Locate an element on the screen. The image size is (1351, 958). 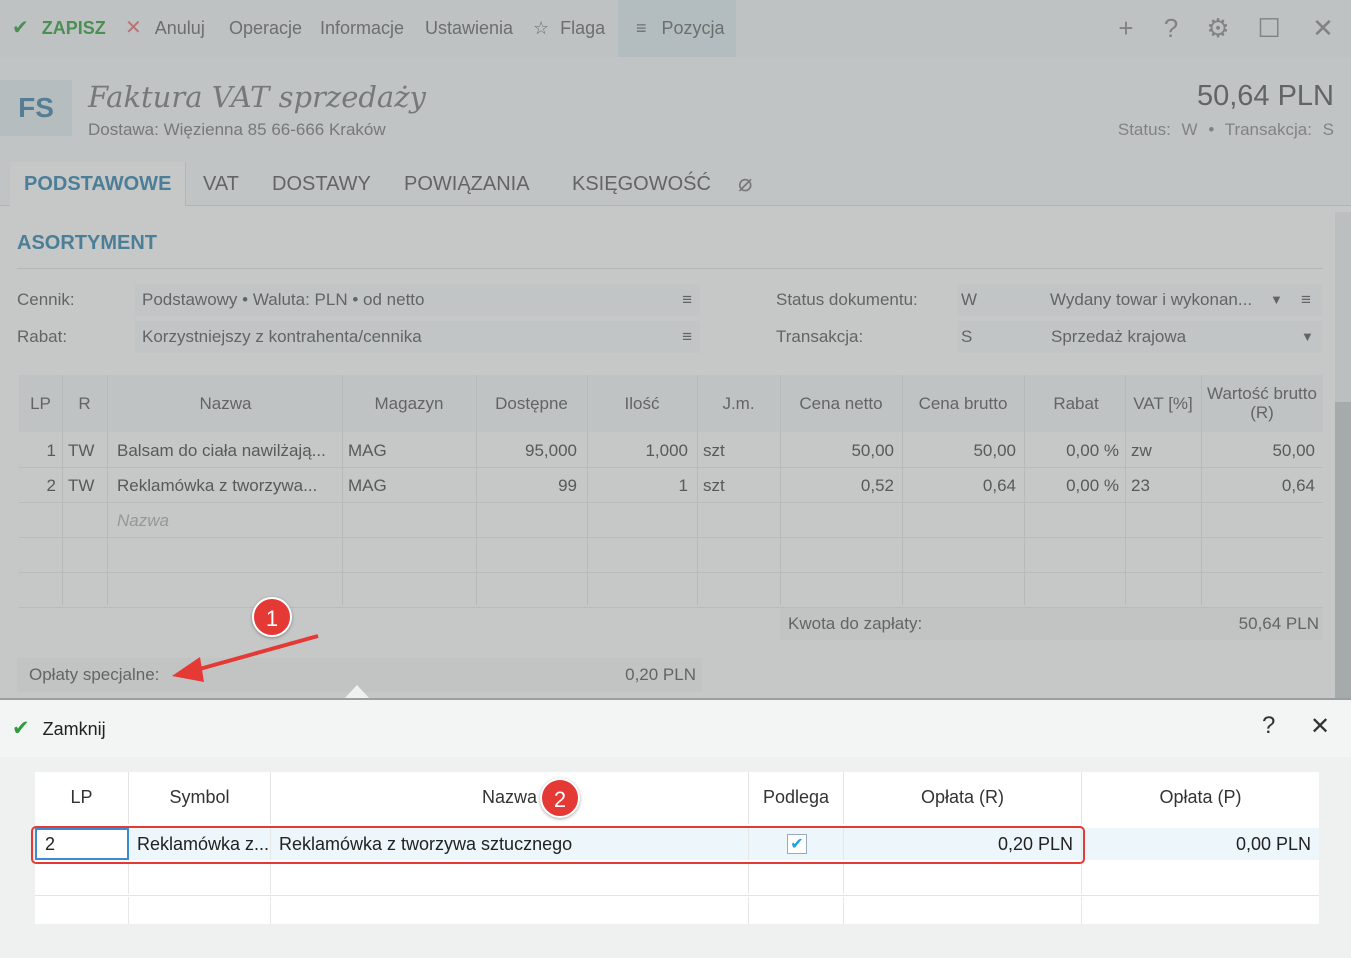
popup-pointer is located at coordinates (357, 692).